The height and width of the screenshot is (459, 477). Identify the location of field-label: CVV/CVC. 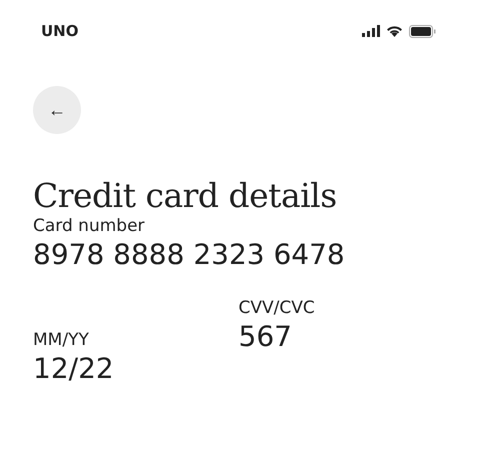
(277, 308).